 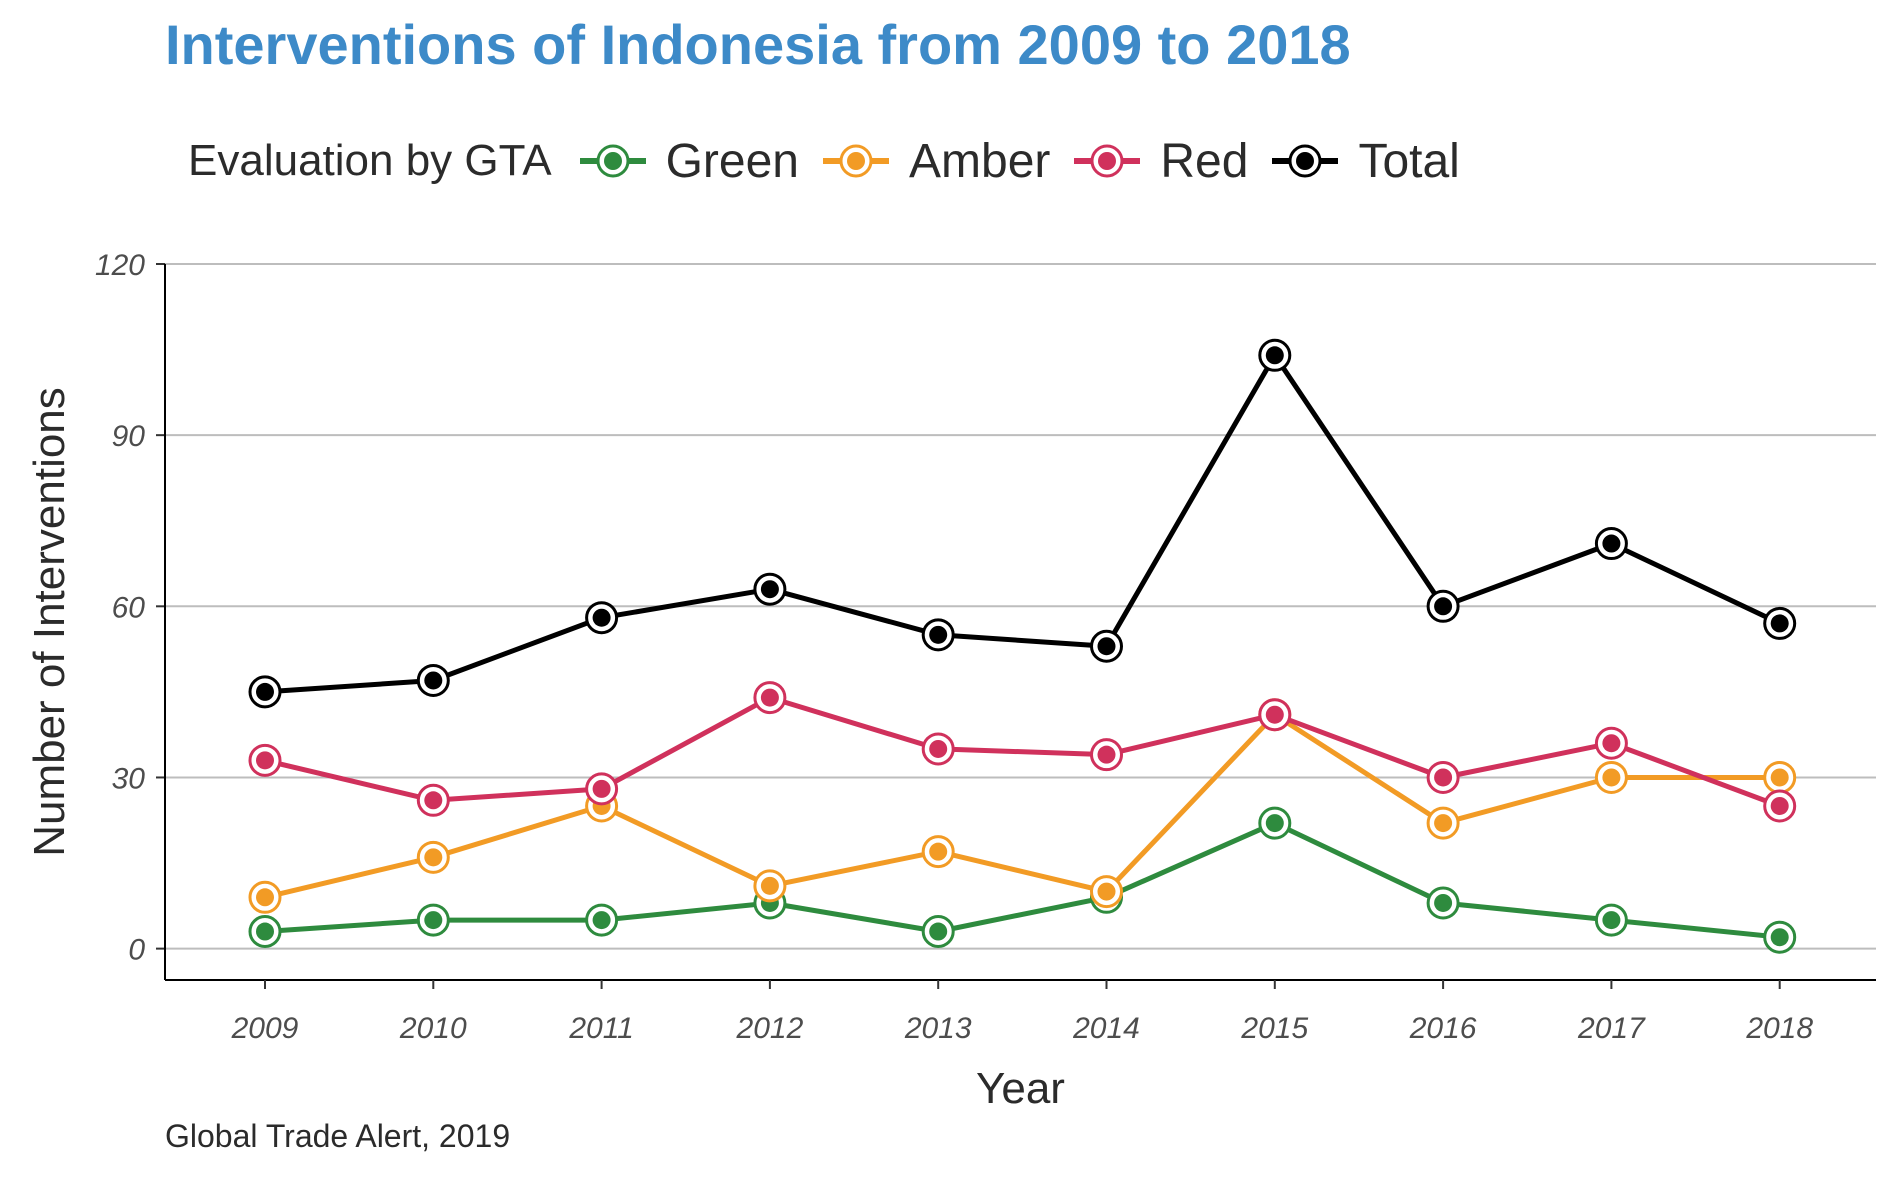 I want to click on y-tick-label: 120, so click(x=120, y=265).